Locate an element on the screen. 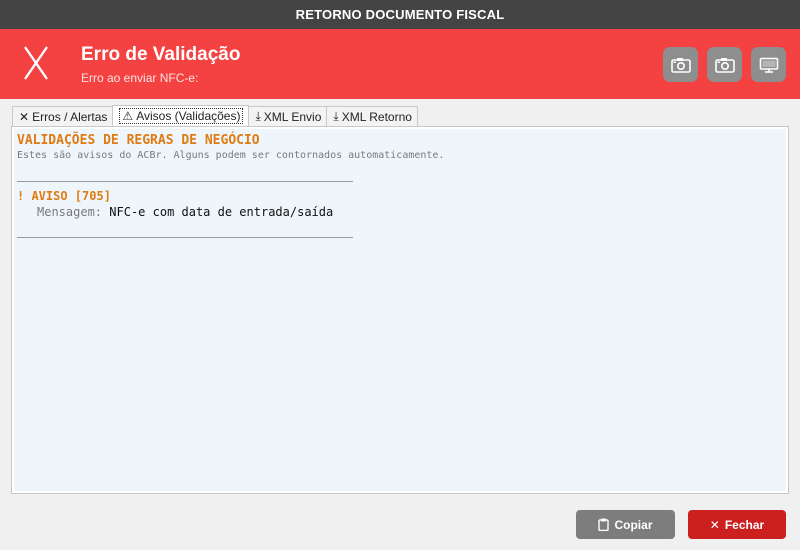 This screenshot has width=800, height=550. screenshot-window-button is located at coordinates (724, 64).